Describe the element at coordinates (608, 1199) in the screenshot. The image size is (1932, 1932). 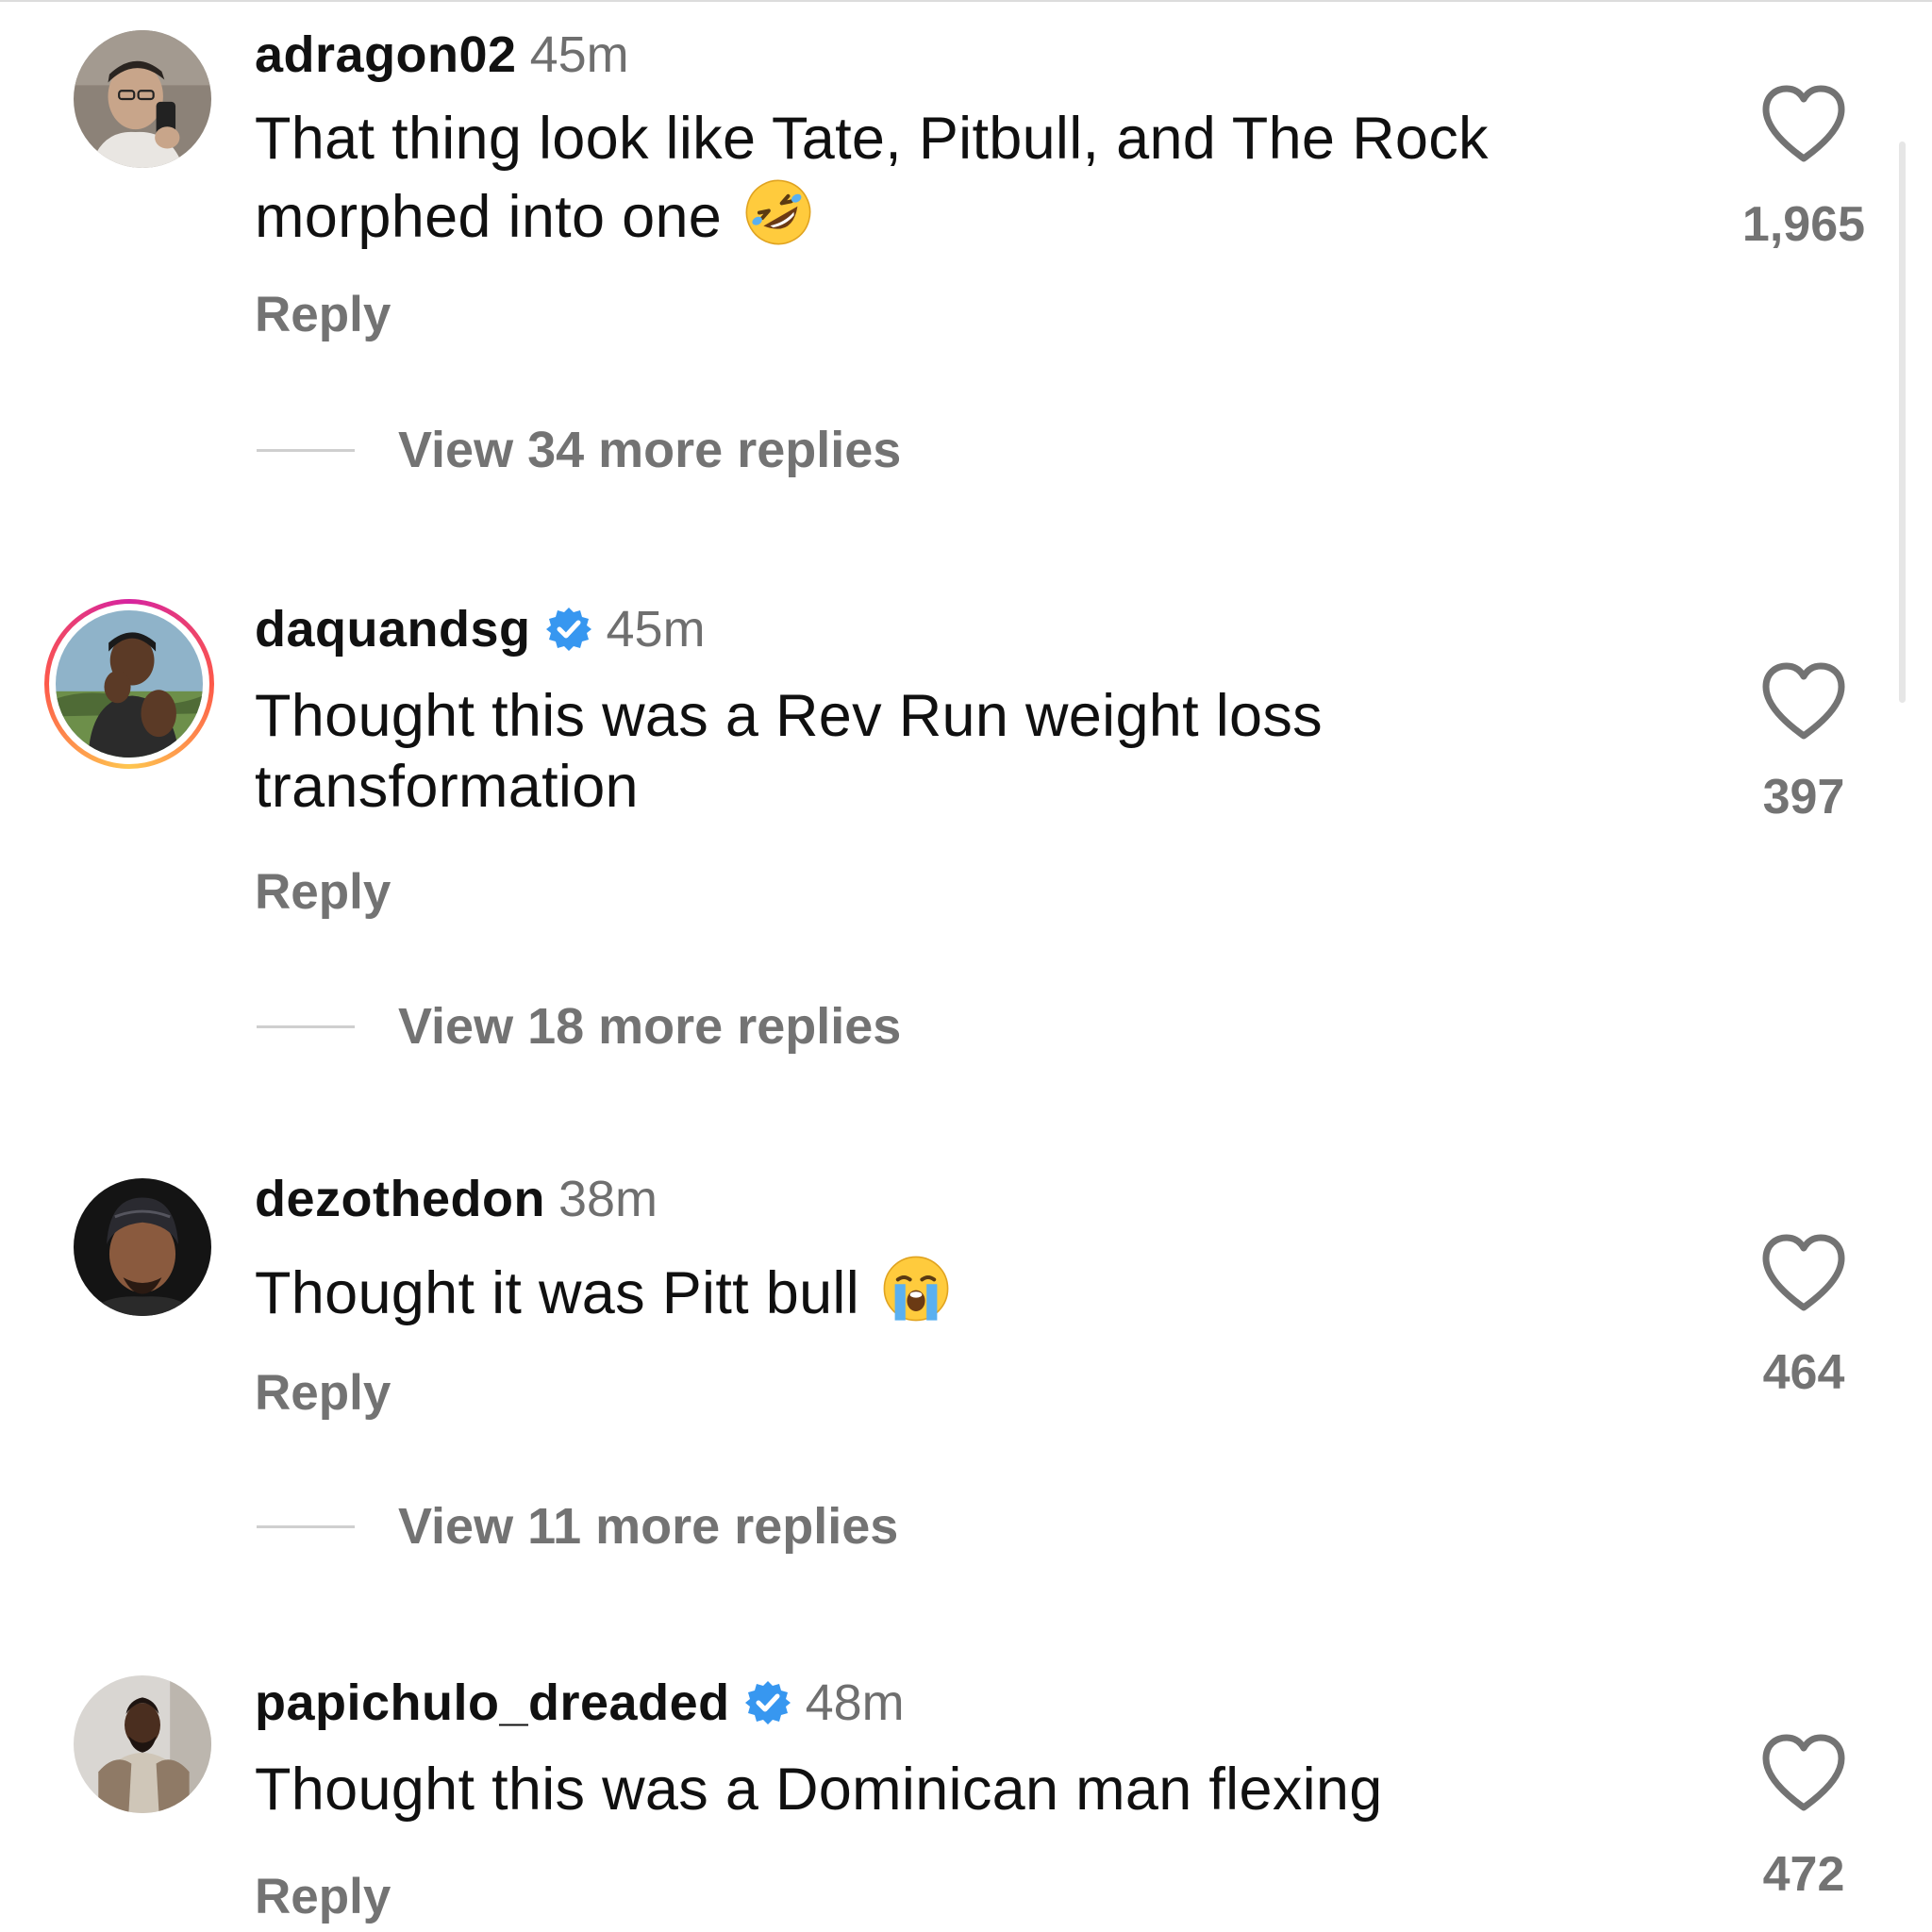
I see `comment-time: 38m` at that location.